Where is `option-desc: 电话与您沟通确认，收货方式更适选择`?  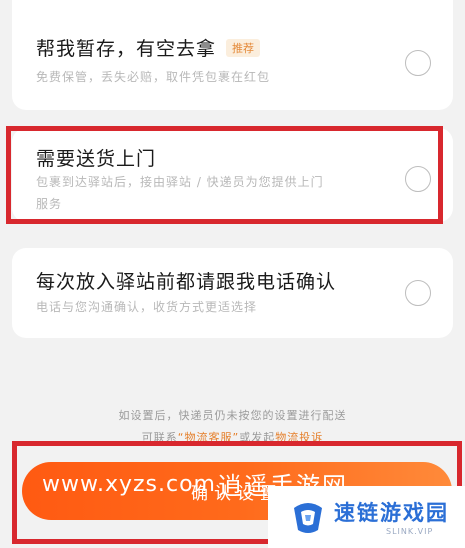
option-desc: 电话与您沟通确认，收货方式更适选择 is located at coordinates (147, 307).